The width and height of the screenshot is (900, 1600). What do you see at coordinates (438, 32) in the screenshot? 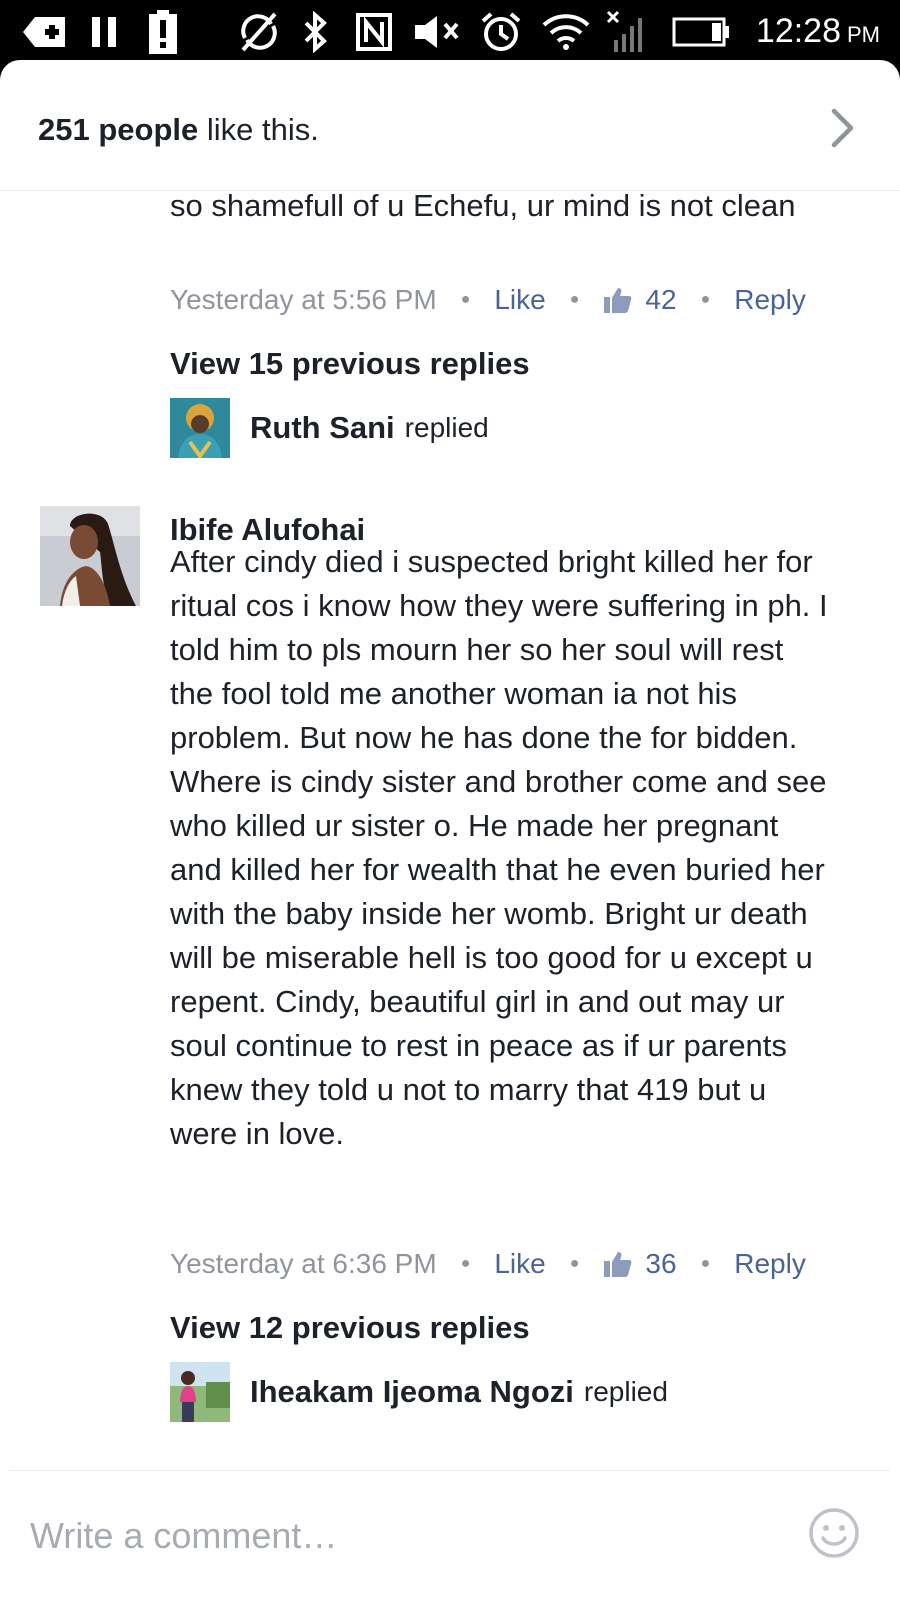
I see `volume-mute-icon` at bounding box center [438, 32].